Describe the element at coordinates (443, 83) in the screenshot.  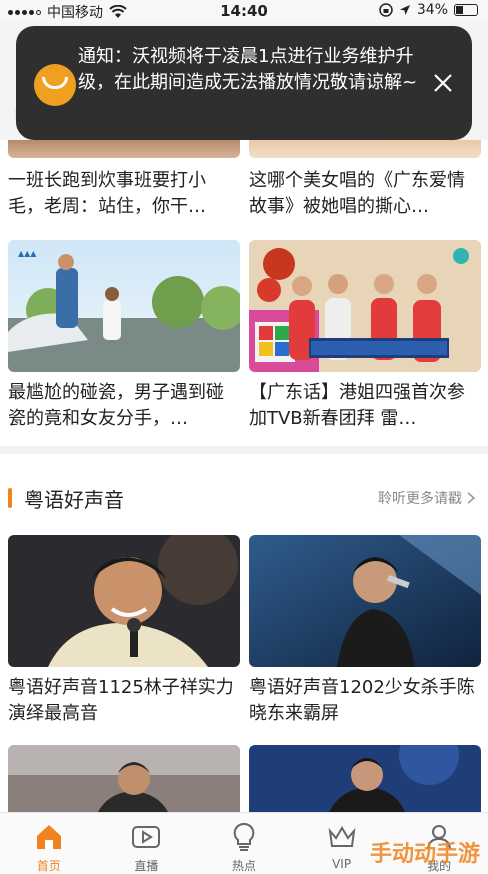
I see `close-icon` at that location.